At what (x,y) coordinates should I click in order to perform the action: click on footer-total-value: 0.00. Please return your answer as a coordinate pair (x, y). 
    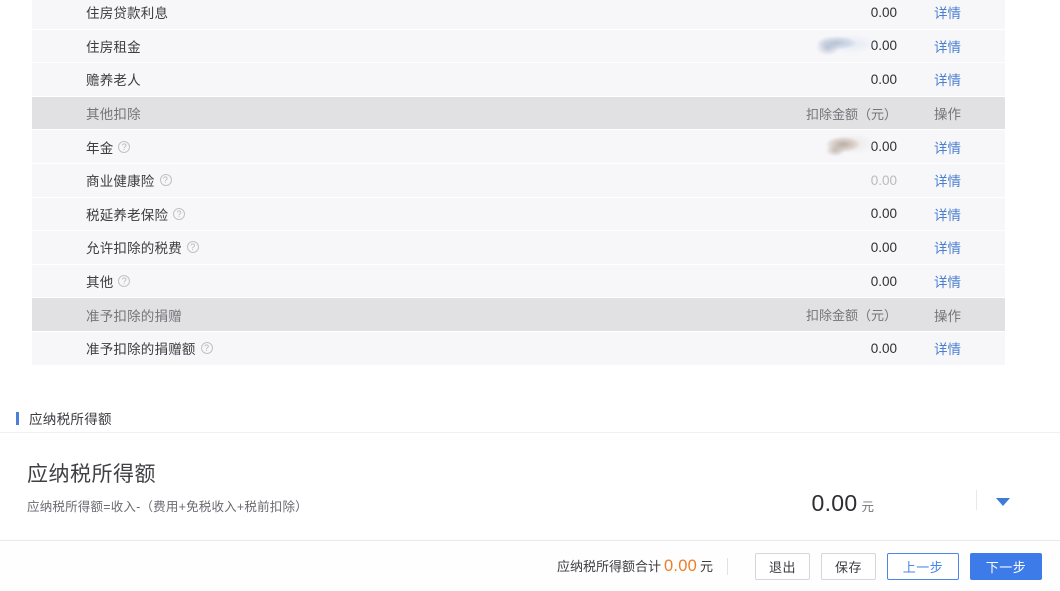
    Looking at the image, I should click on (680, 566).